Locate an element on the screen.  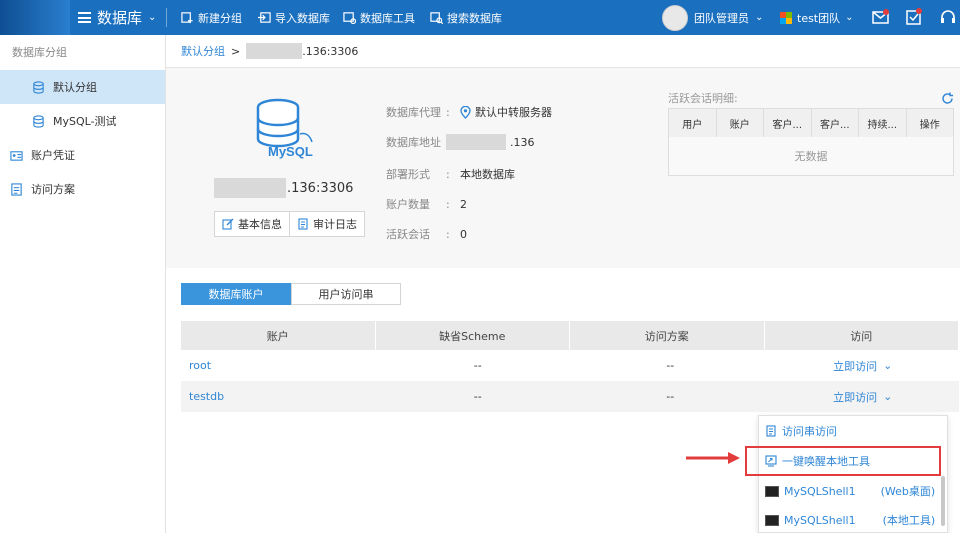
field-value: 0 is located at coordinates (463, 234).